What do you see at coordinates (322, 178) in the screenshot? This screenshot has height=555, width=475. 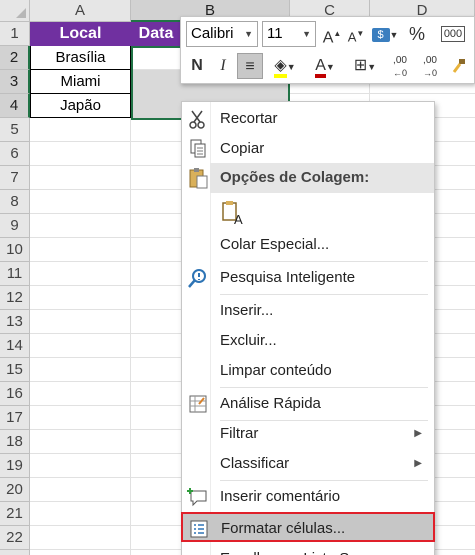 I see `paste-options-group: Opções de Colagem:` at bounding box center [322, 178].